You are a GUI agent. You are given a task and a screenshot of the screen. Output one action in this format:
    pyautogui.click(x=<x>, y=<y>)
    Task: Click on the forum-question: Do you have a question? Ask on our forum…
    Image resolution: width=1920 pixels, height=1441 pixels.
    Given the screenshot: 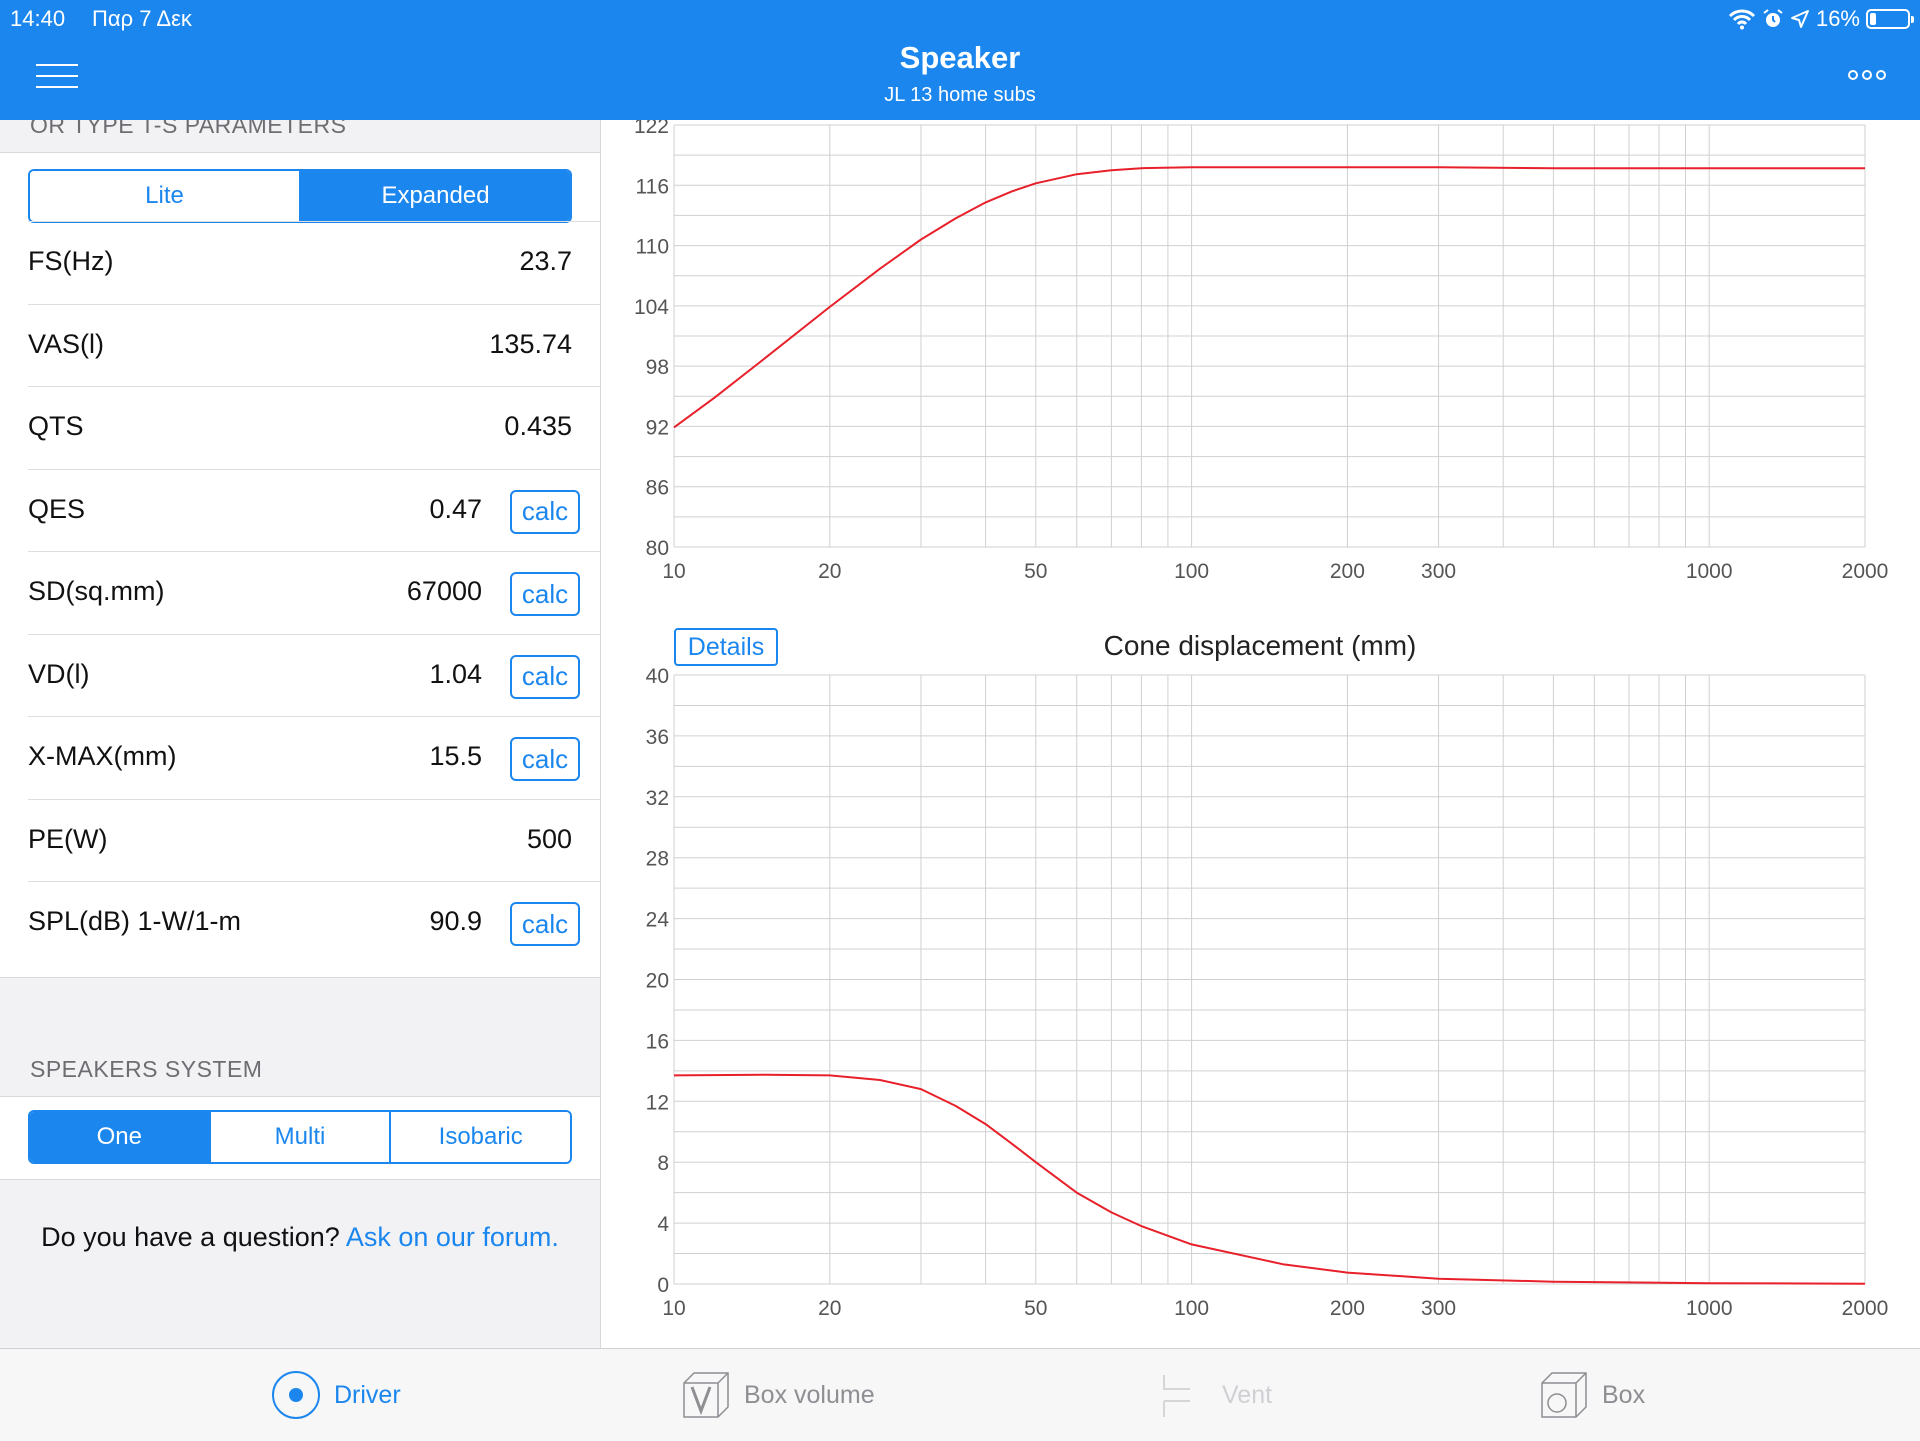 What is the action you would take?
    pyautogui.click(x=300, y=1237)
    